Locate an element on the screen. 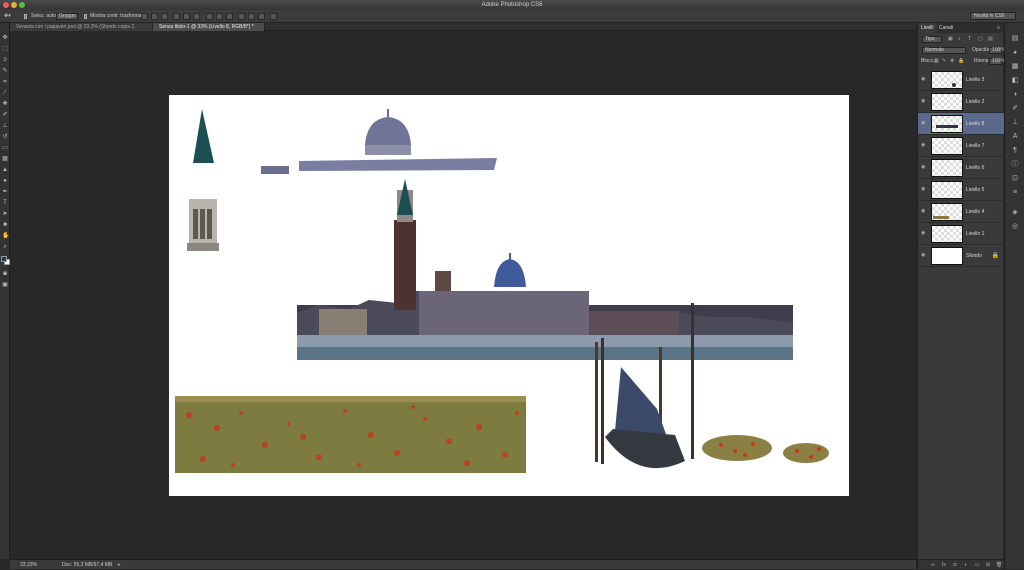 The image size is (1024, 570). autoselect-checkbox is located at coordinates (25, 16).